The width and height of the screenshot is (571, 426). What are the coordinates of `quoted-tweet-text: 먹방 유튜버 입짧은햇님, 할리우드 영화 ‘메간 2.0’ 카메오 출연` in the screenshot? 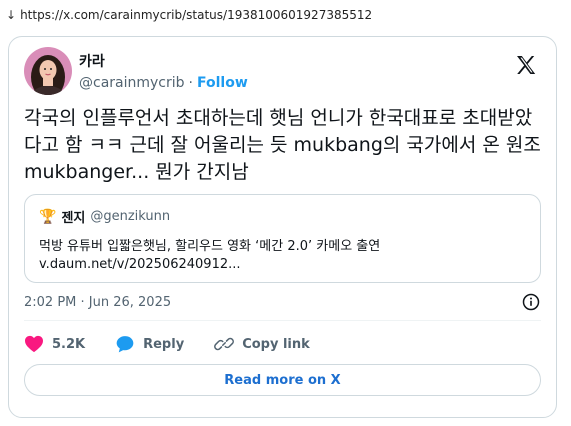 It's located at (210, 246).